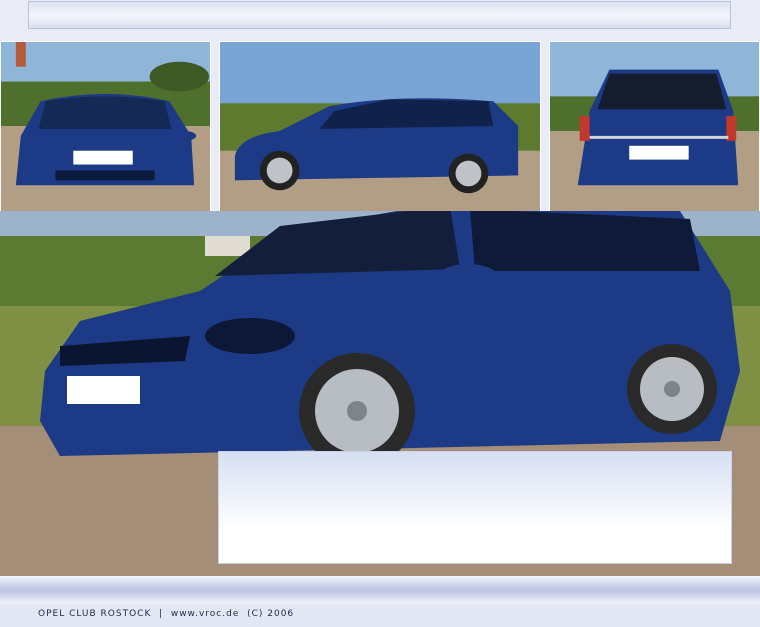 The image size is (760, 627). Describe the element at coordinates (475, 507) in the screenshot. I see `caption-box` at that location.